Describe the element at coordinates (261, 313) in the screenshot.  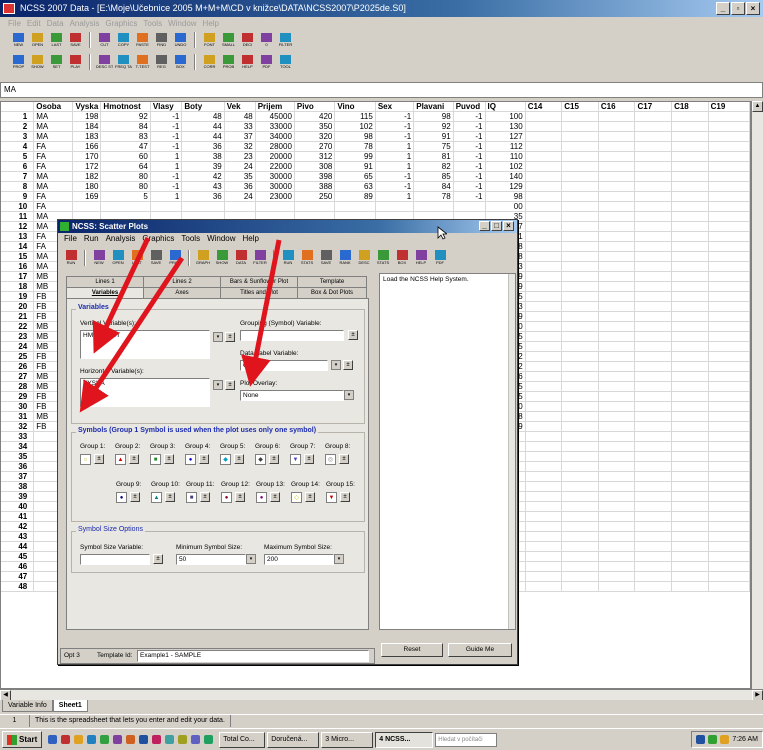
I see `annotation-arrow-data-label` at that location.